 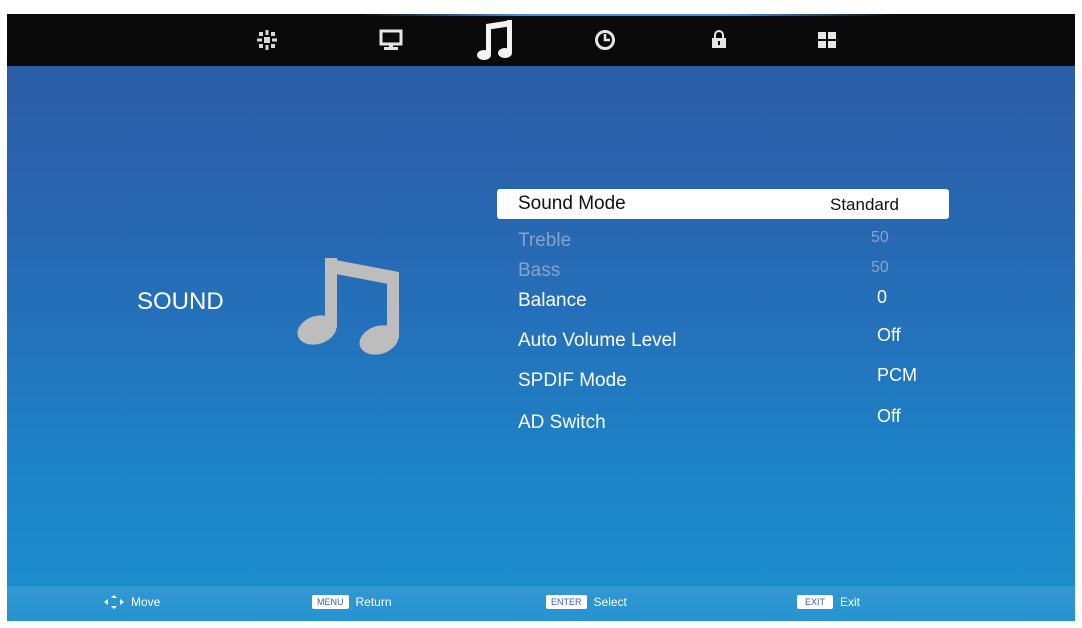 What do you see at coordinates (562, 422) in the screenshot?
I see `menu-item-label: AD Switch` at bounding box center [562, 422].